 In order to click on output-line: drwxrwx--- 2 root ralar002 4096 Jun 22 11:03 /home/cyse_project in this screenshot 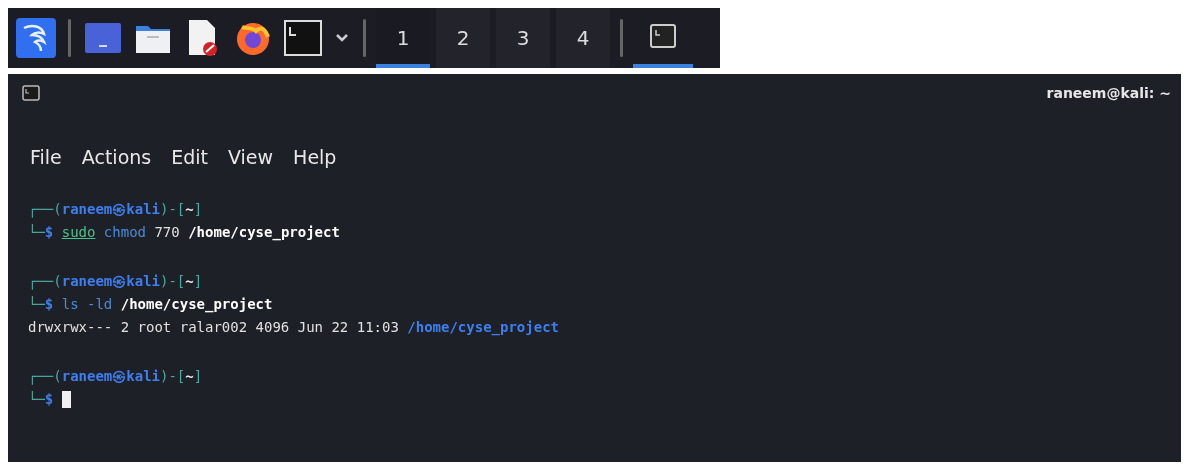, I will do `click(293, 328)`.